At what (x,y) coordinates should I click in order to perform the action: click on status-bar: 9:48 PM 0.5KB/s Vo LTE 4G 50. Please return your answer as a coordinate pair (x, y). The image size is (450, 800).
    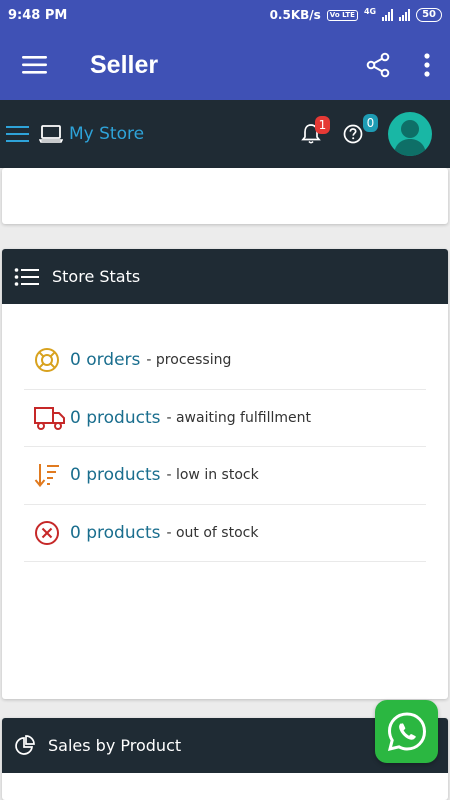
    Looking at the image, I should click on (225, 15).